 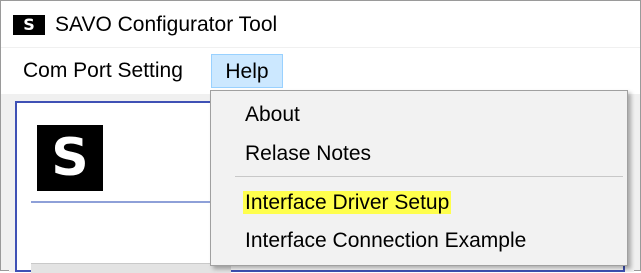 What do you see at coordinates (308, 154) in the screenshot?
I see `menu-item-release-notes: Relase Notes` at bounding box center [308, 154].